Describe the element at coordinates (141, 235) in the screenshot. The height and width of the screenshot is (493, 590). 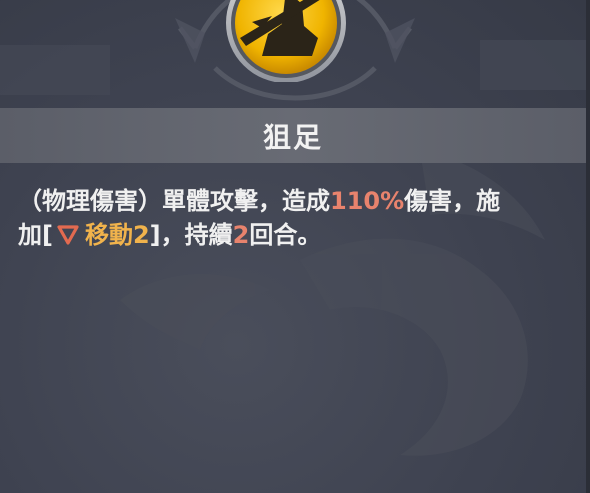
I see `debuff-level: 2` at that location.